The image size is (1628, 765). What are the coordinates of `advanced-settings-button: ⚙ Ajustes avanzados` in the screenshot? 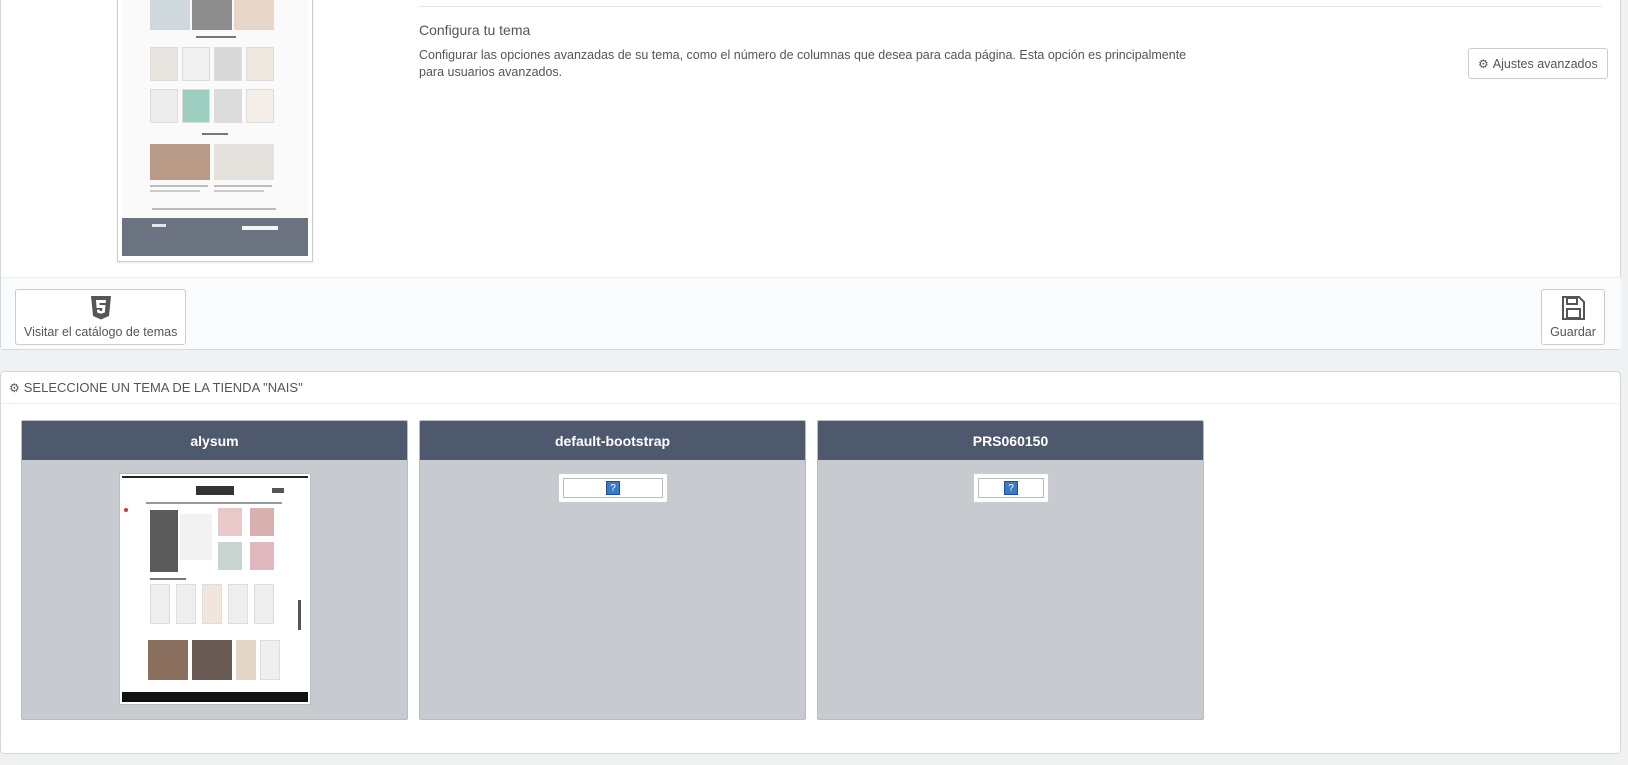 It's located at (1538, 63).